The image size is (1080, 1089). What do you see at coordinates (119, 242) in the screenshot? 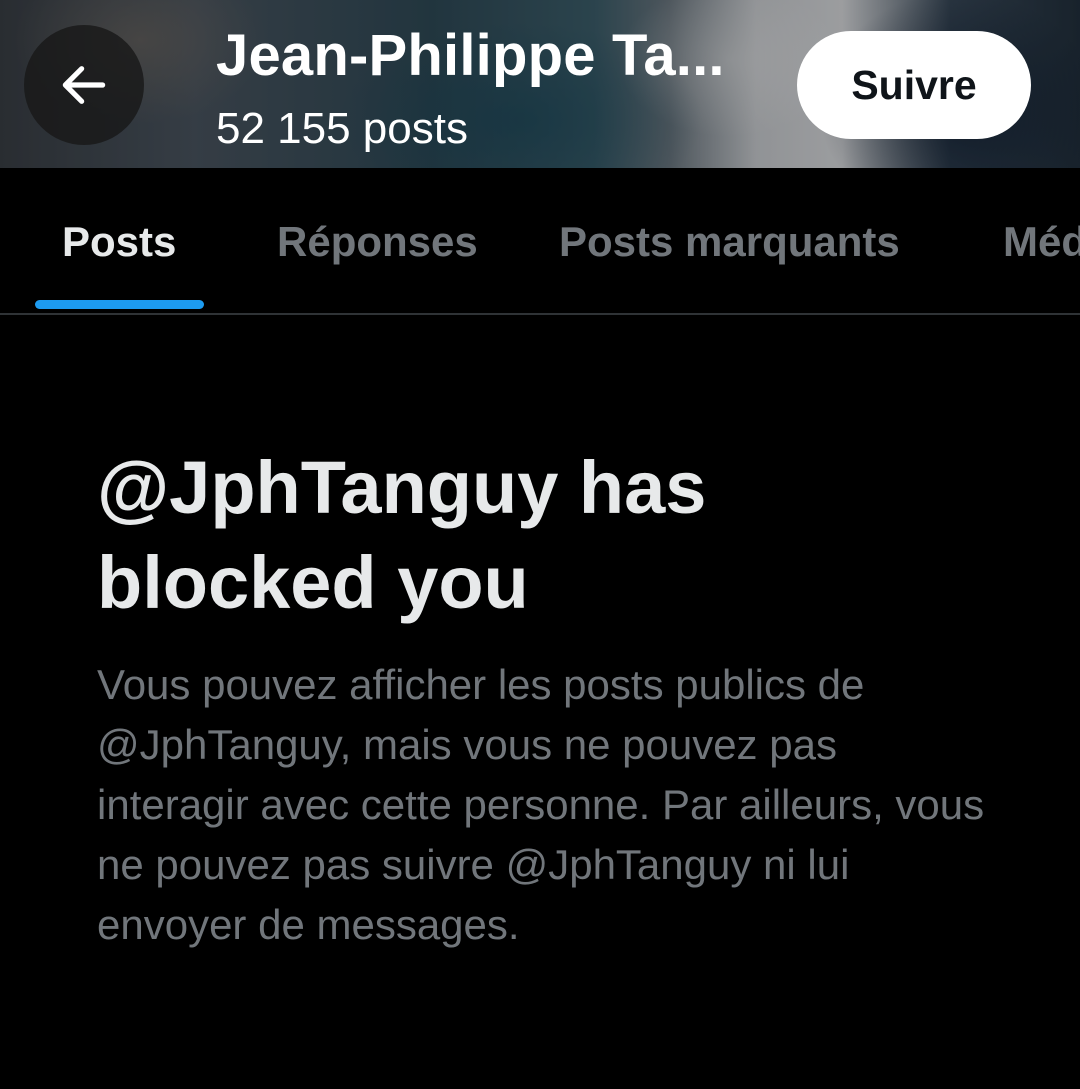
I see `tab-posts: Posts` at bounding box center [119, 242].